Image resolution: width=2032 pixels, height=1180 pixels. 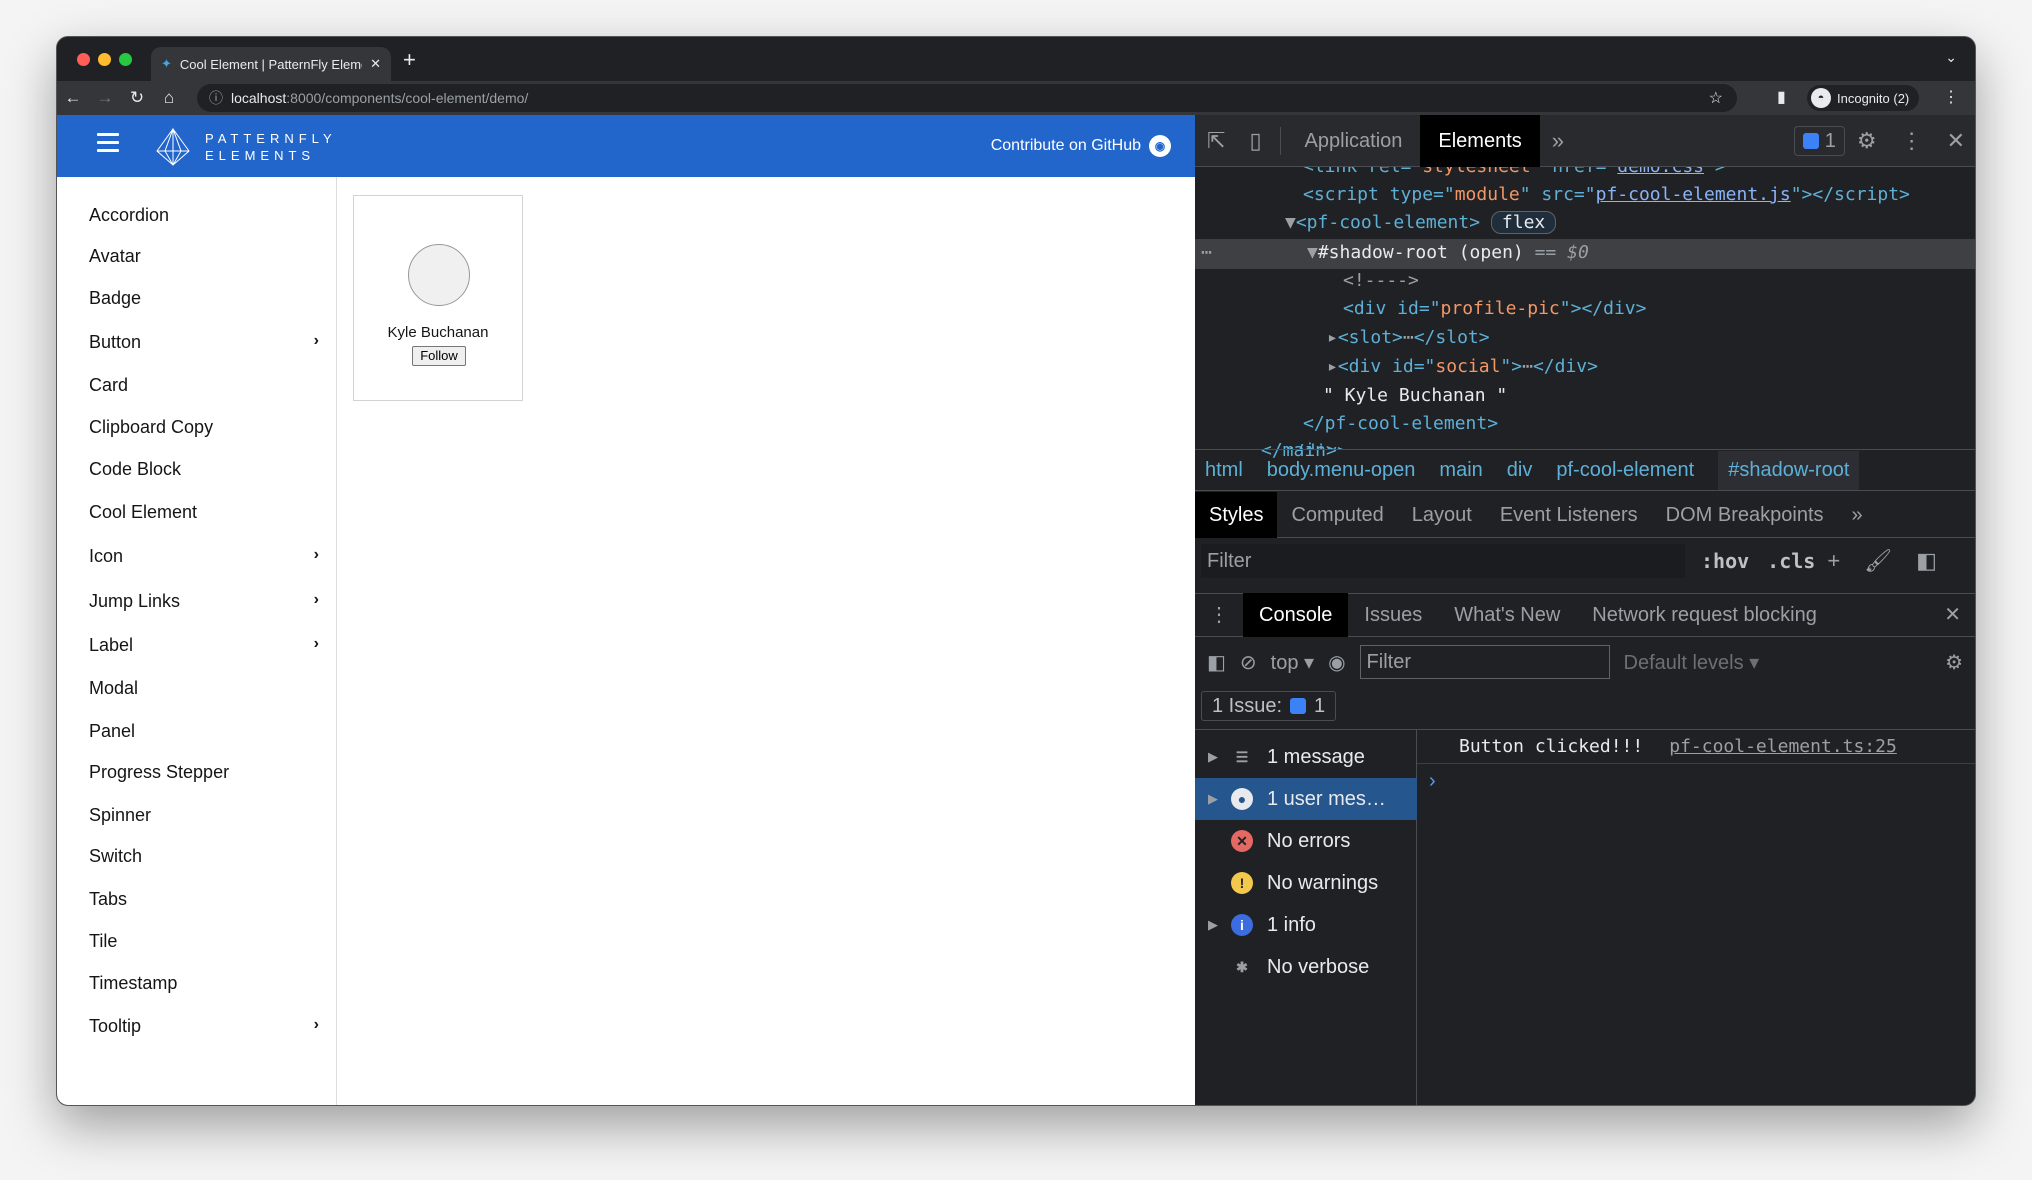 What do you see at coordinates (1781, 97) in the screenshot?
I see `side-panel-icon: ▮` at bounding box center [1781, 97].